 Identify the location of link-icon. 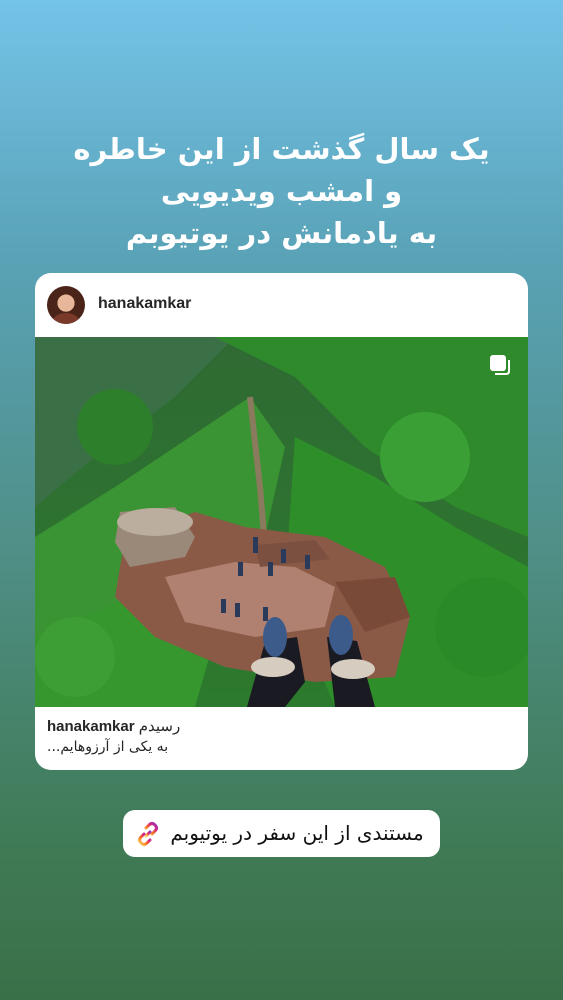
(148, 834).